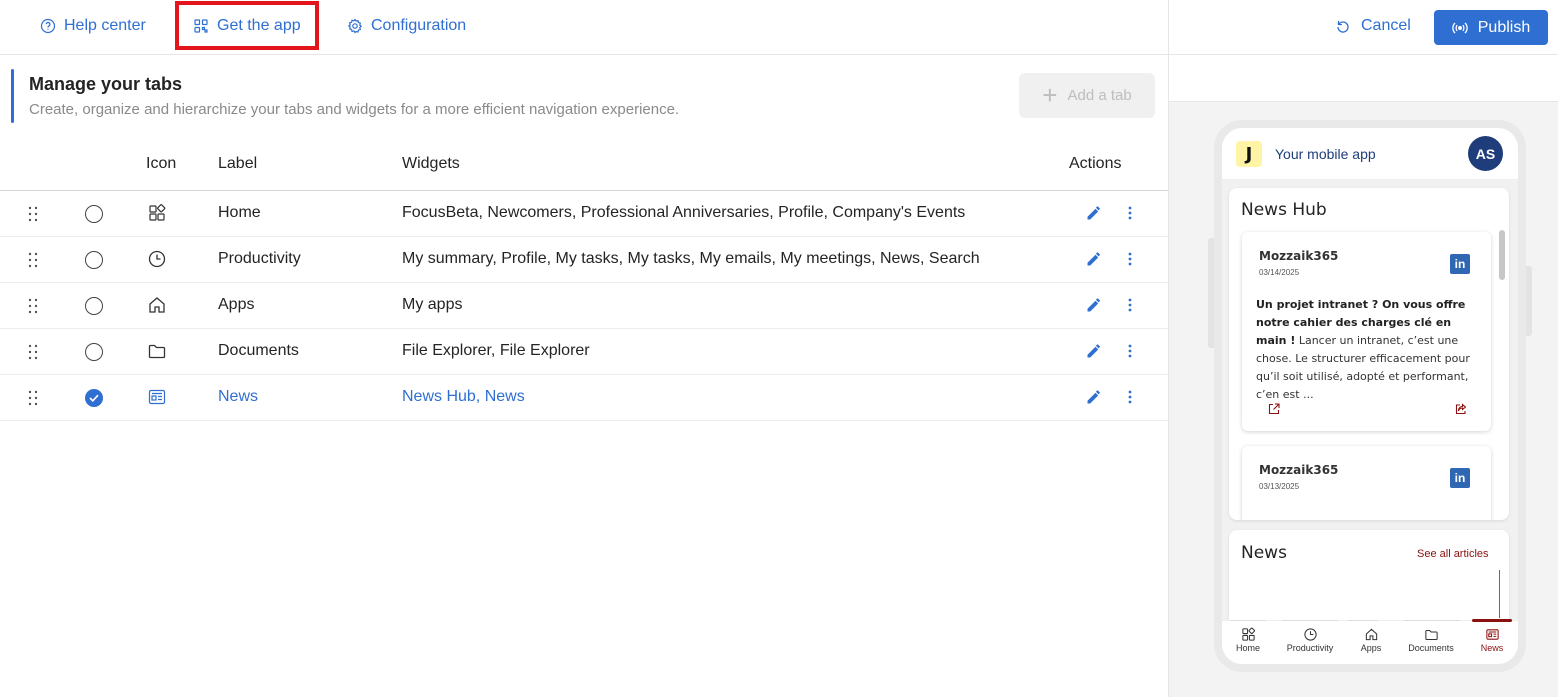 This screenshot has width=1558, height=697. Describe the element at coordinates (1460, 27) in the screenshot. I see `broadcast-icon` at that location.